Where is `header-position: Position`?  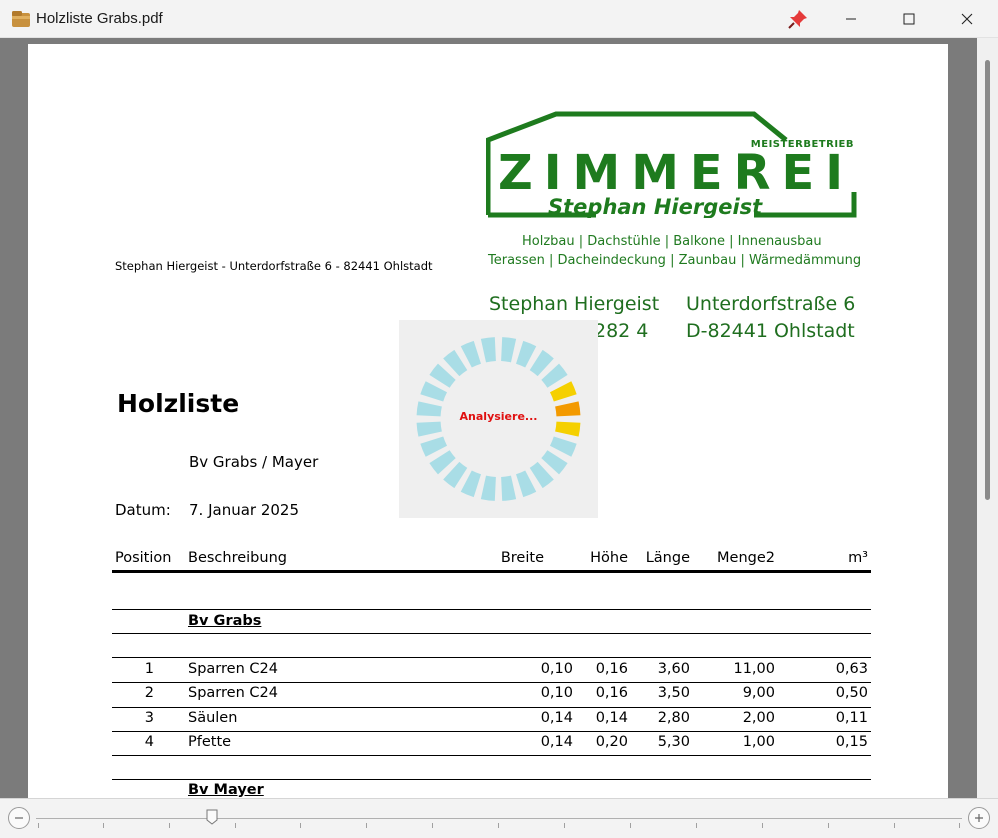 header-position: Position is located at coordinates (143, 558).